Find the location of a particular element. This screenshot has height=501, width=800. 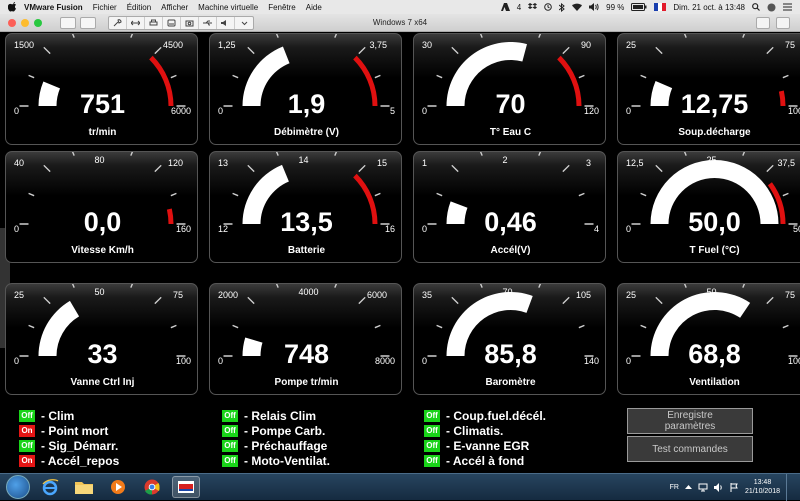

status-item: Off - Pompe Carb. is located at coordinates (273, 430).